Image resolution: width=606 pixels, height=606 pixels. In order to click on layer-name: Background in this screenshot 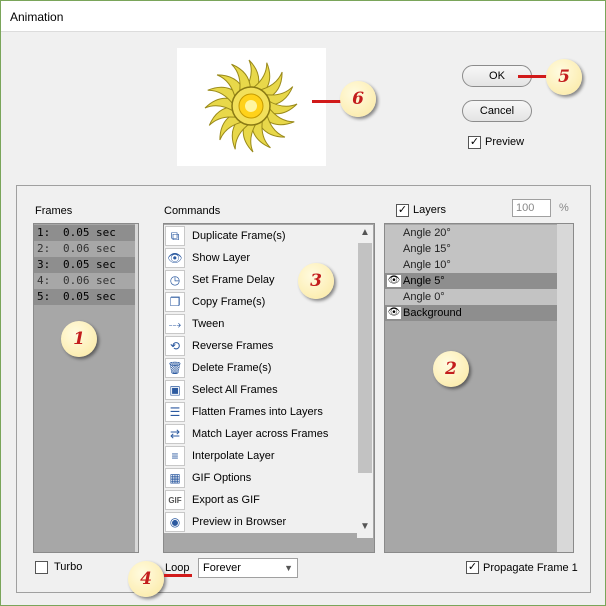, I will do `click(432, 313)`.